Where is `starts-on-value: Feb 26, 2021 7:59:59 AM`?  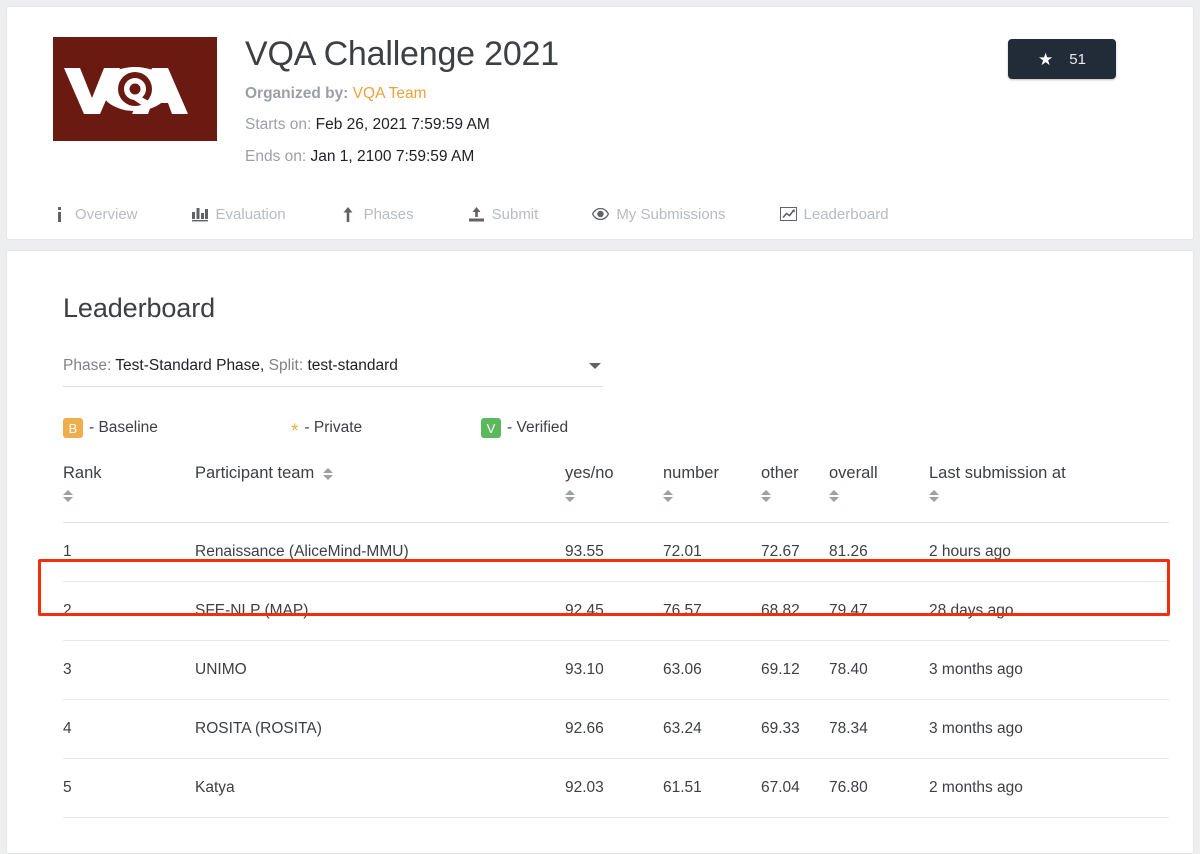
starts-on-value: Feb 26, 2021 7:59:59 AM is located at coordinates (402, 125).